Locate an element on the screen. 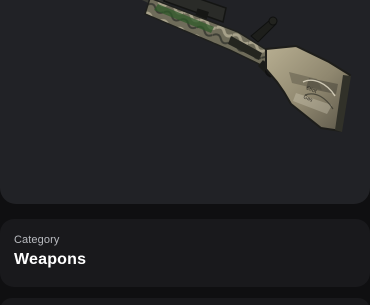 The width and height of the screenshot is (370, 305). category-value: Weapons is located at coordinates (50, 259).